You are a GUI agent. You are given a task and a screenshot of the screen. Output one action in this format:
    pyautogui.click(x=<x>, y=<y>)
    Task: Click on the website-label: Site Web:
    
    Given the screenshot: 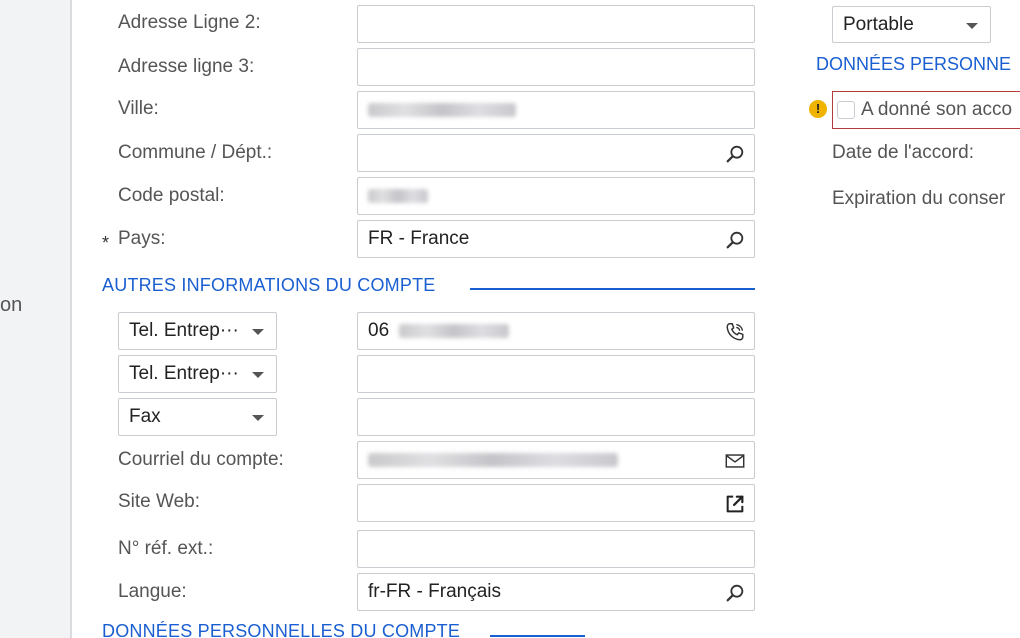 What is the action you would take?
    pyautogui.click(x=159, y=501)
    